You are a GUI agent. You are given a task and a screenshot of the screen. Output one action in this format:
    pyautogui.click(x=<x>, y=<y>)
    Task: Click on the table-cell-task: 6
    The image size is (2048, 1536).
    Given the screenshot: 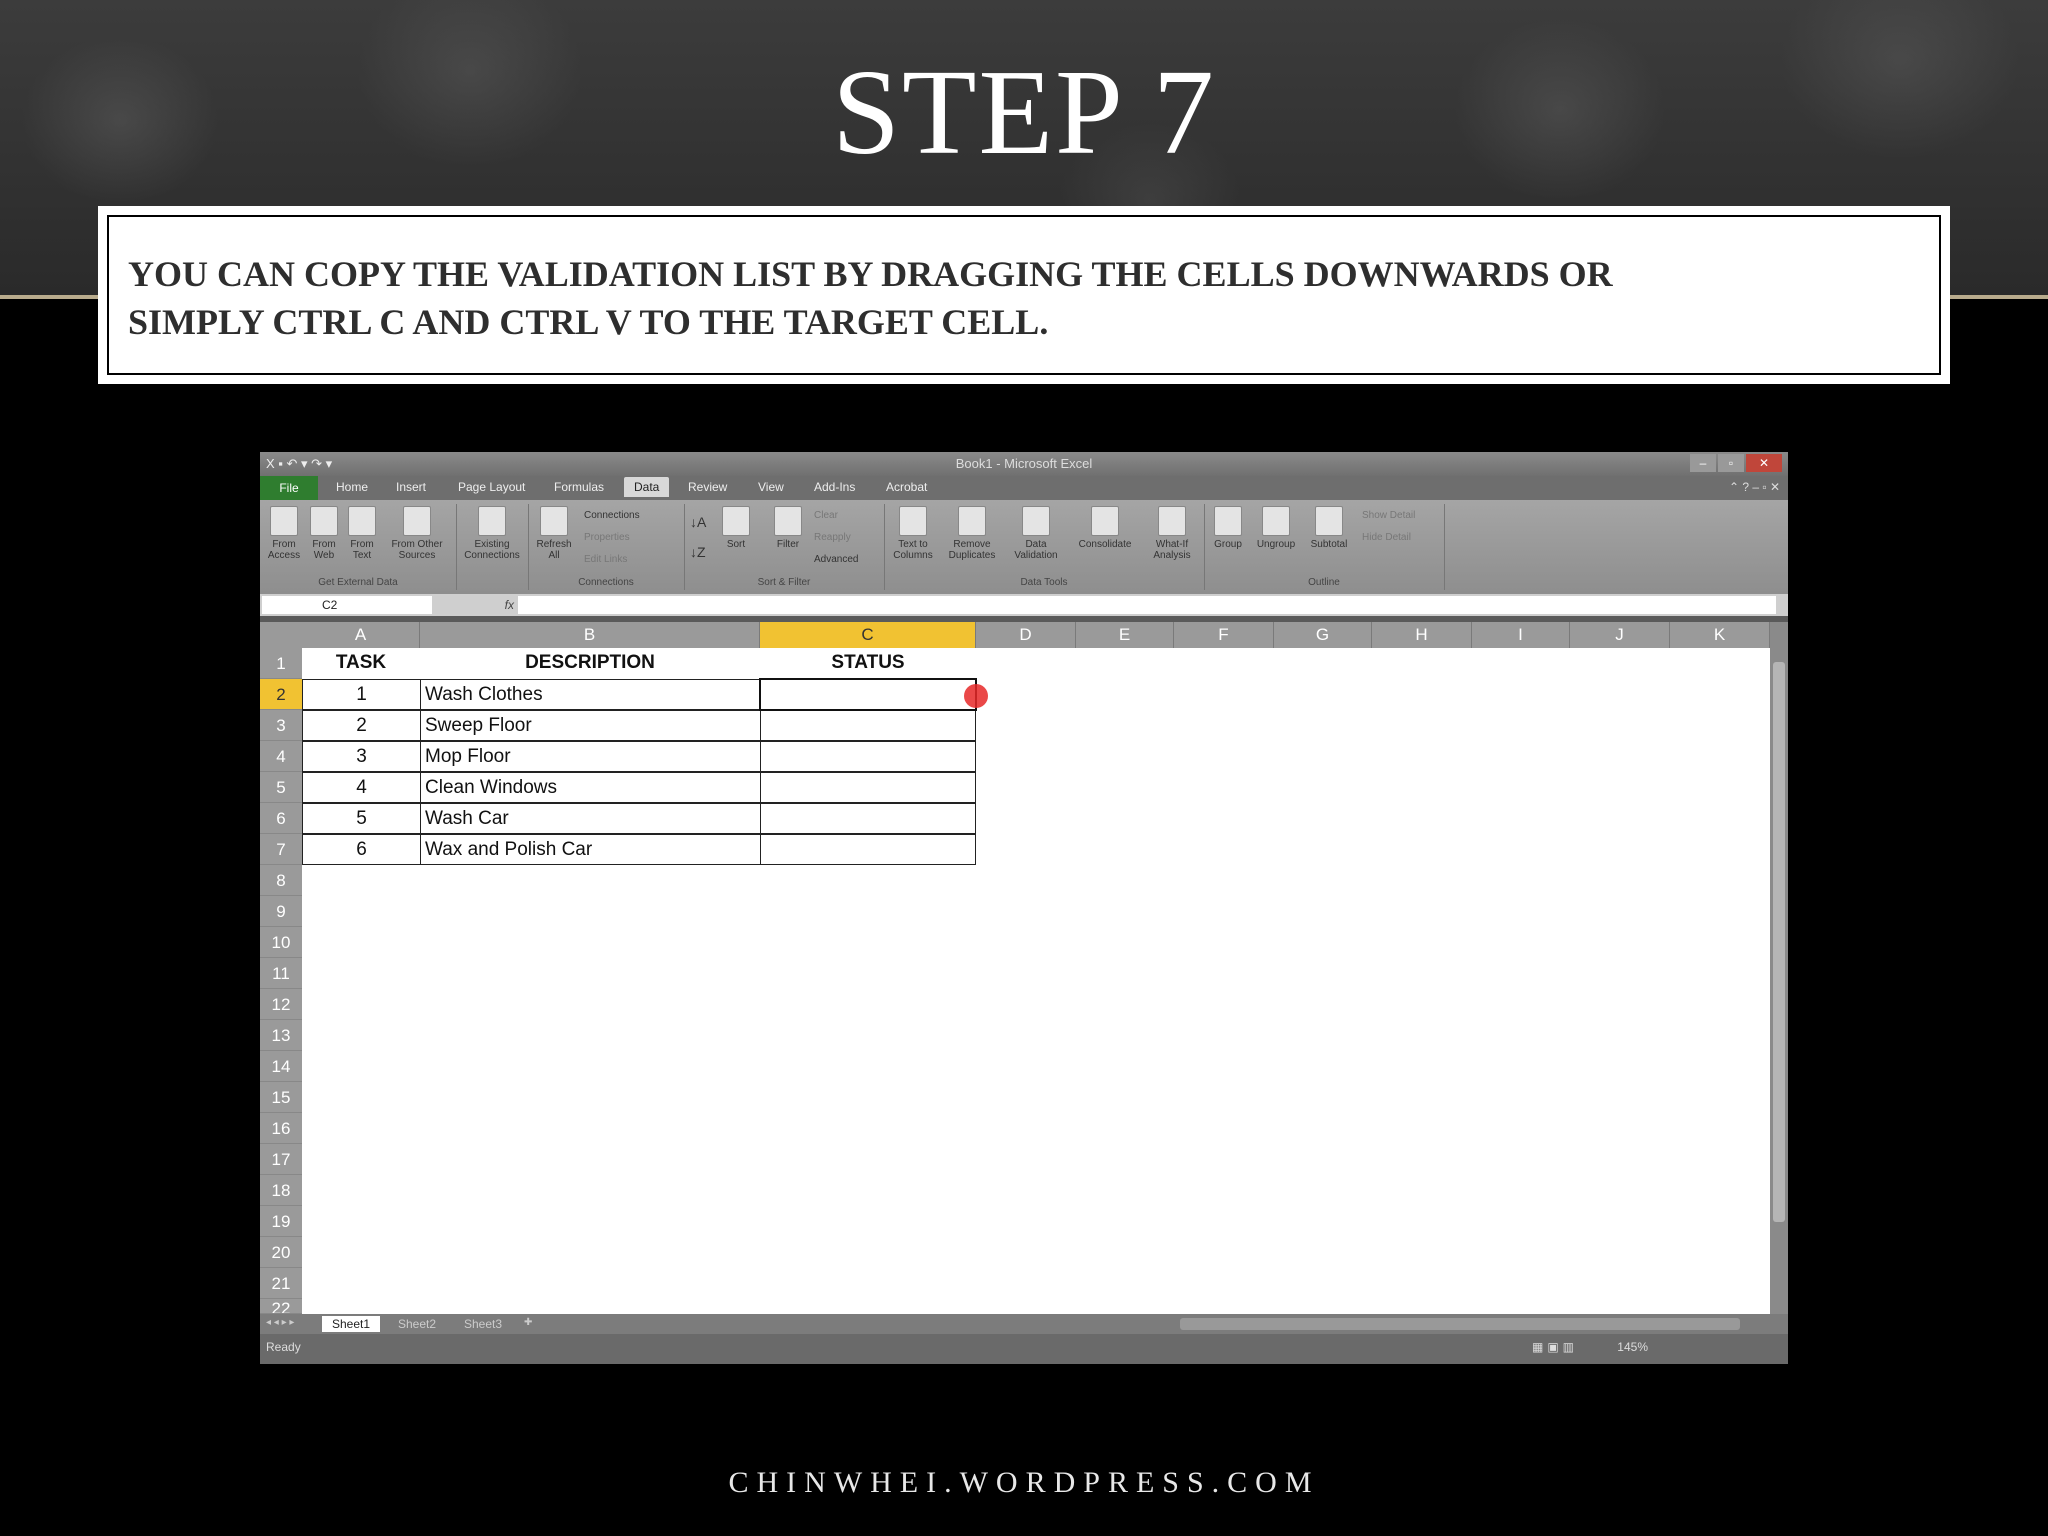 What is the action you would take?
    pyautogui.click(x=361, y=849)
    